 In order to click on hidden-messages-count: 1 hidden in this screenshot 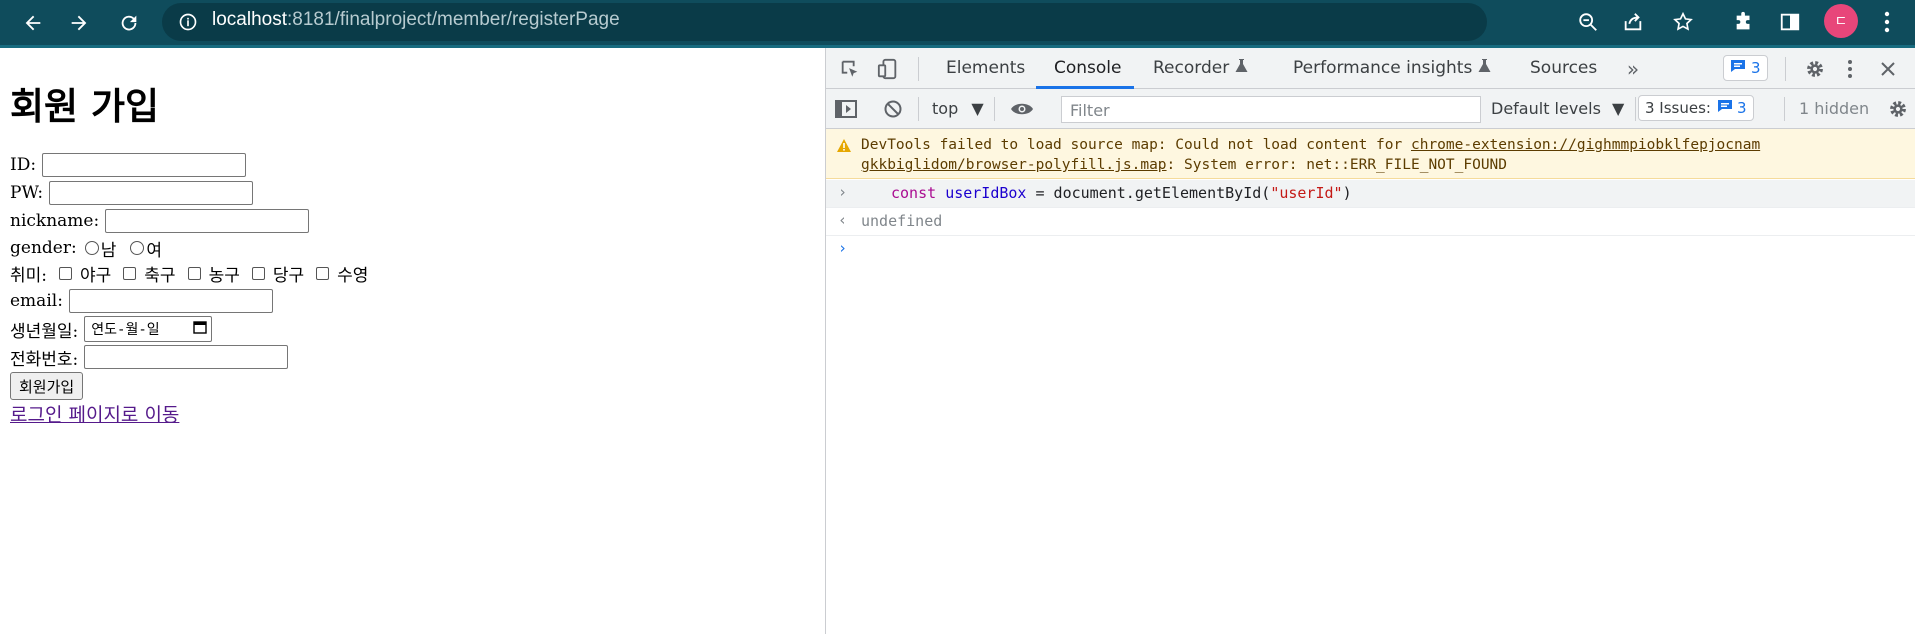, I will do `click(1834, 108)`.